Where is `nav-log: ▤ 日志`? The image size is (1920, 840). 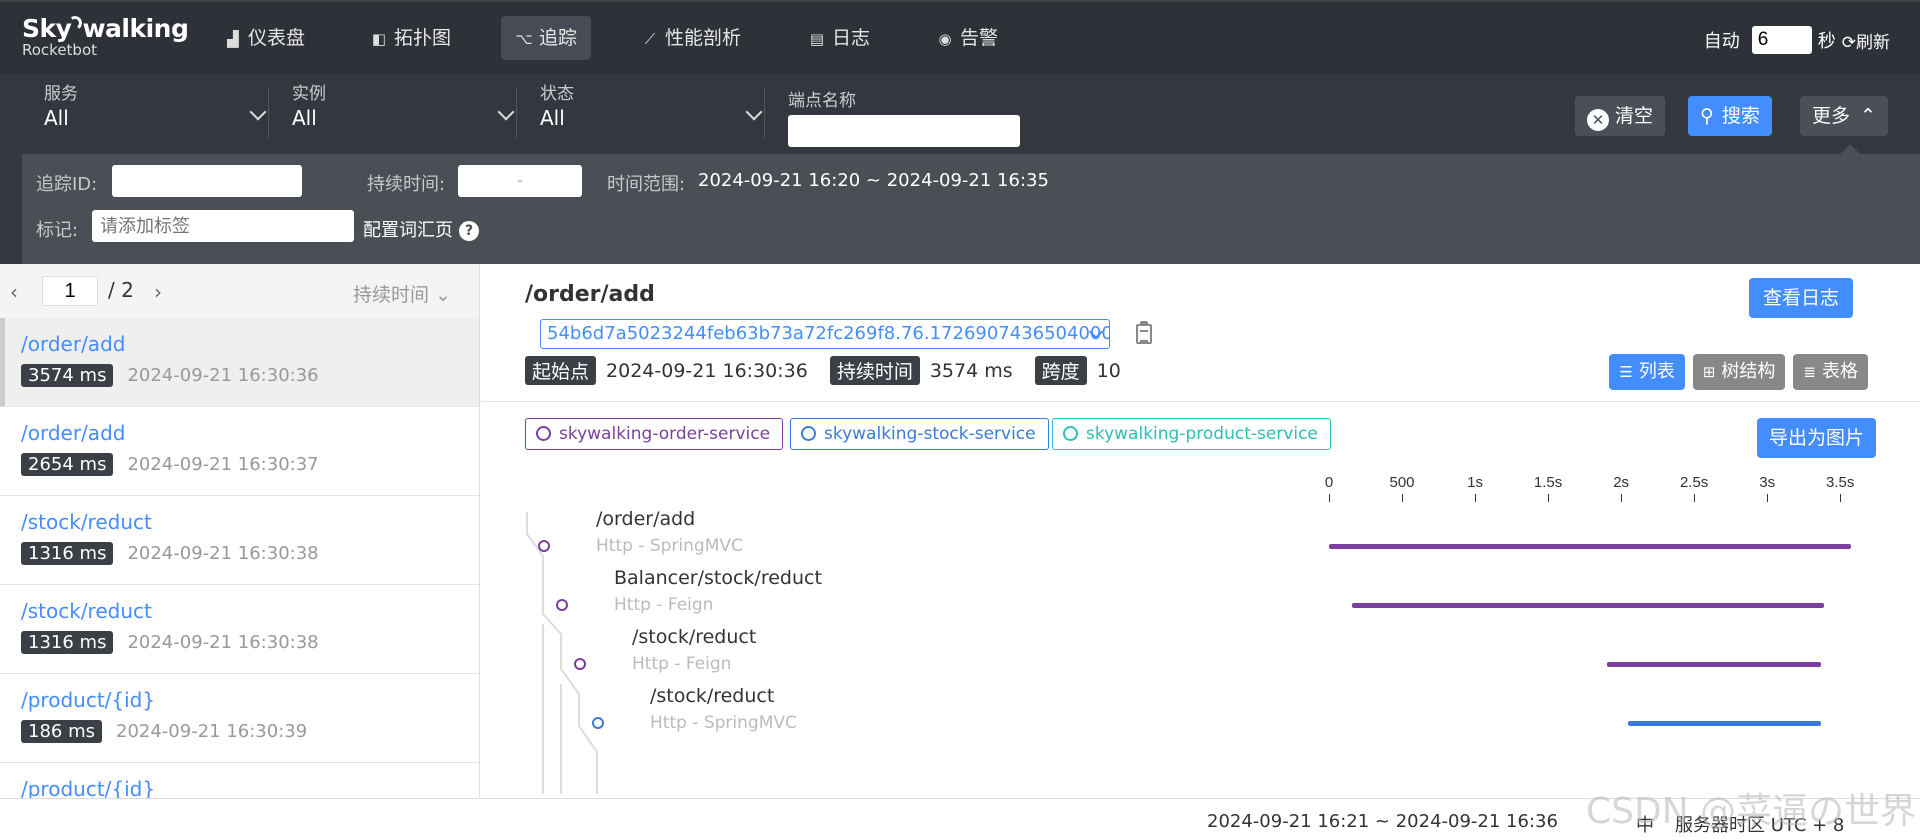 nav-log: ▤ 日志 is located at coordinates (839, 38).